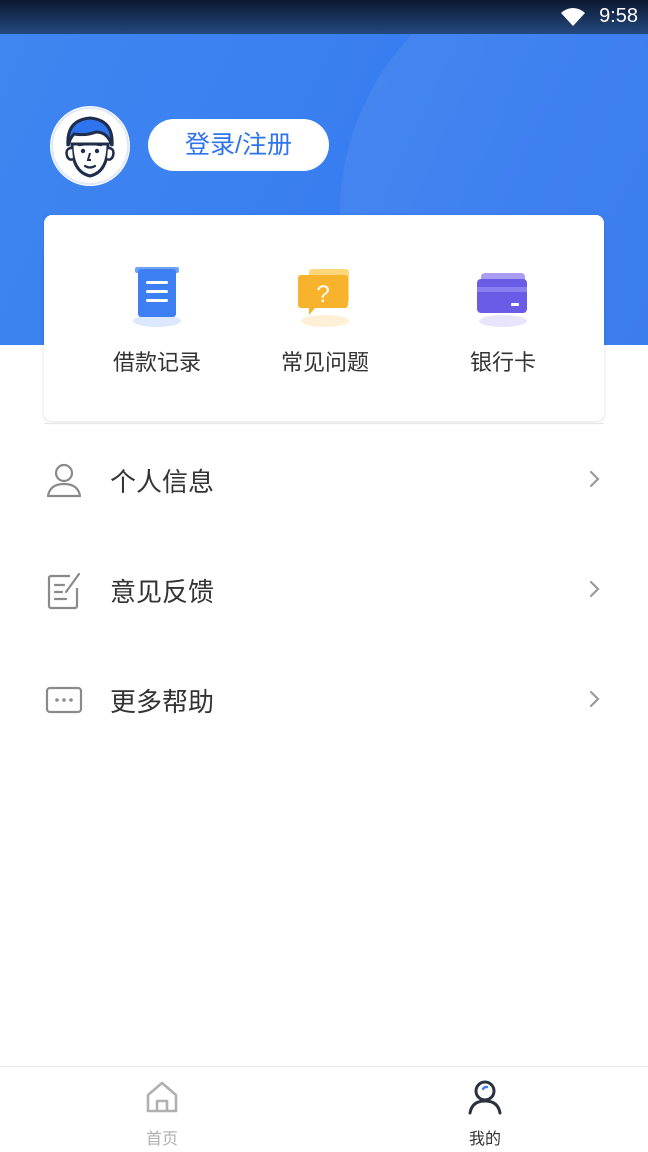 Image resolution: width=648 pixels, height=1152 pixels. Describe the element at coordinates (485, 1097) in the screenshot. I see `profile-icon` at that location.